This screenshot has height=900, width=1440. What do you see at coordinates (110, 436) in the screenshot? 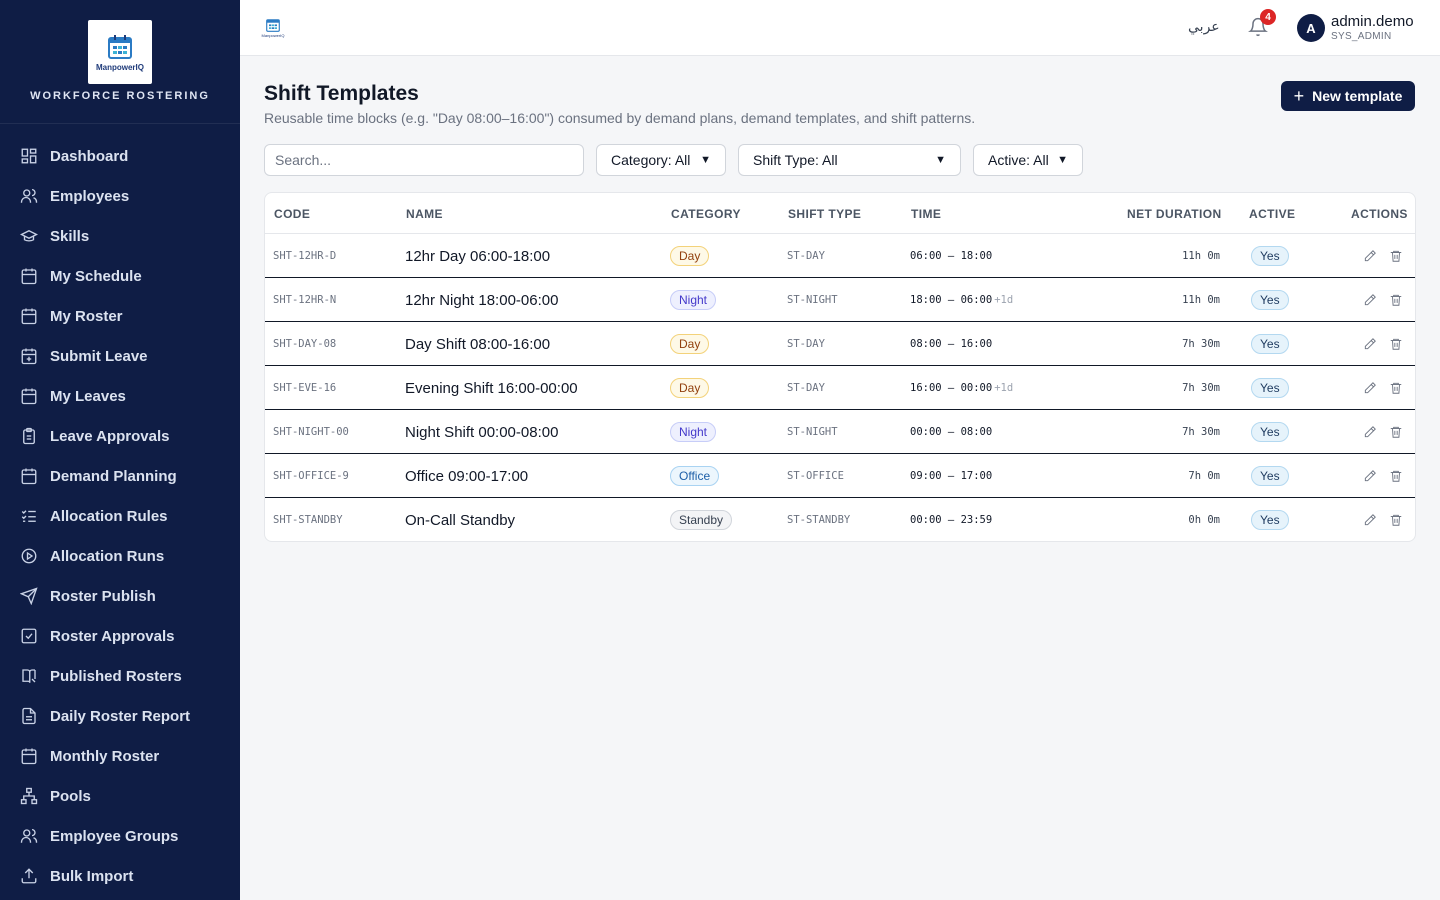
I see `sidebar-item-label: Leave Approvals` at bounding box center [110, 436].